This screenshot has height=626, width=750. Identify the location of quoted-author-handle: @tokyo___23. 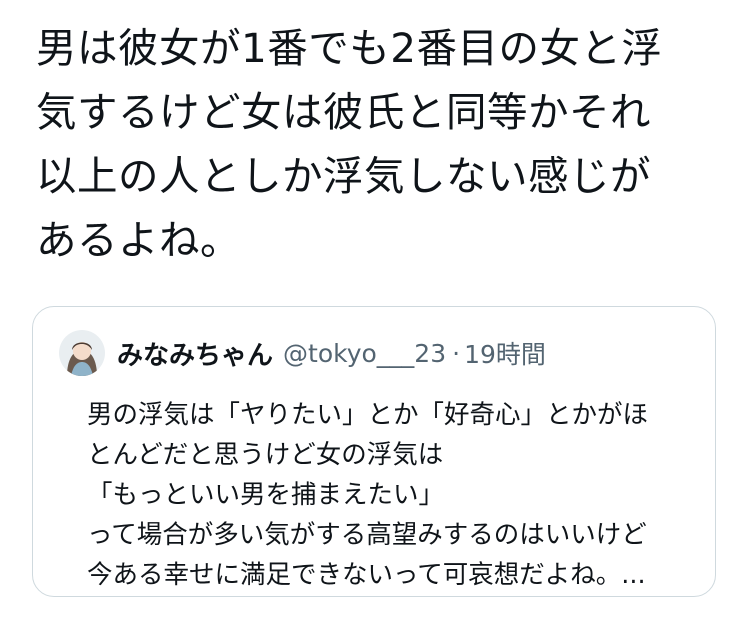
(364, 353).